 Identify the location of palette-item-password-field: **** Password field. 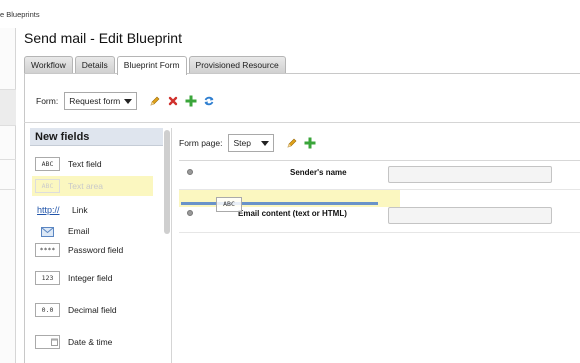
(94, 250).